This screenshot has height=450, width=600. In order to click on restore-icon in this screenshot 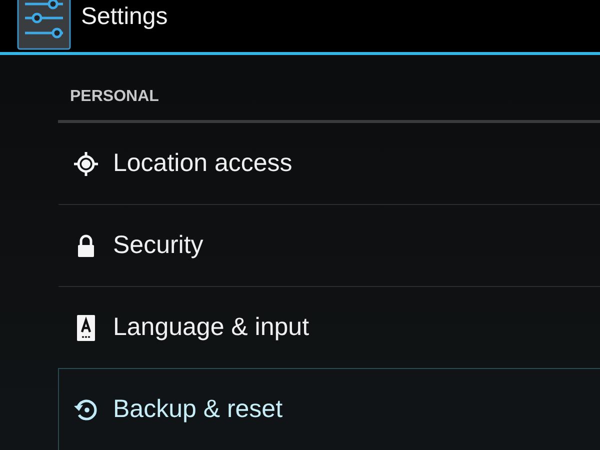, I will do `click(86, 409)`.